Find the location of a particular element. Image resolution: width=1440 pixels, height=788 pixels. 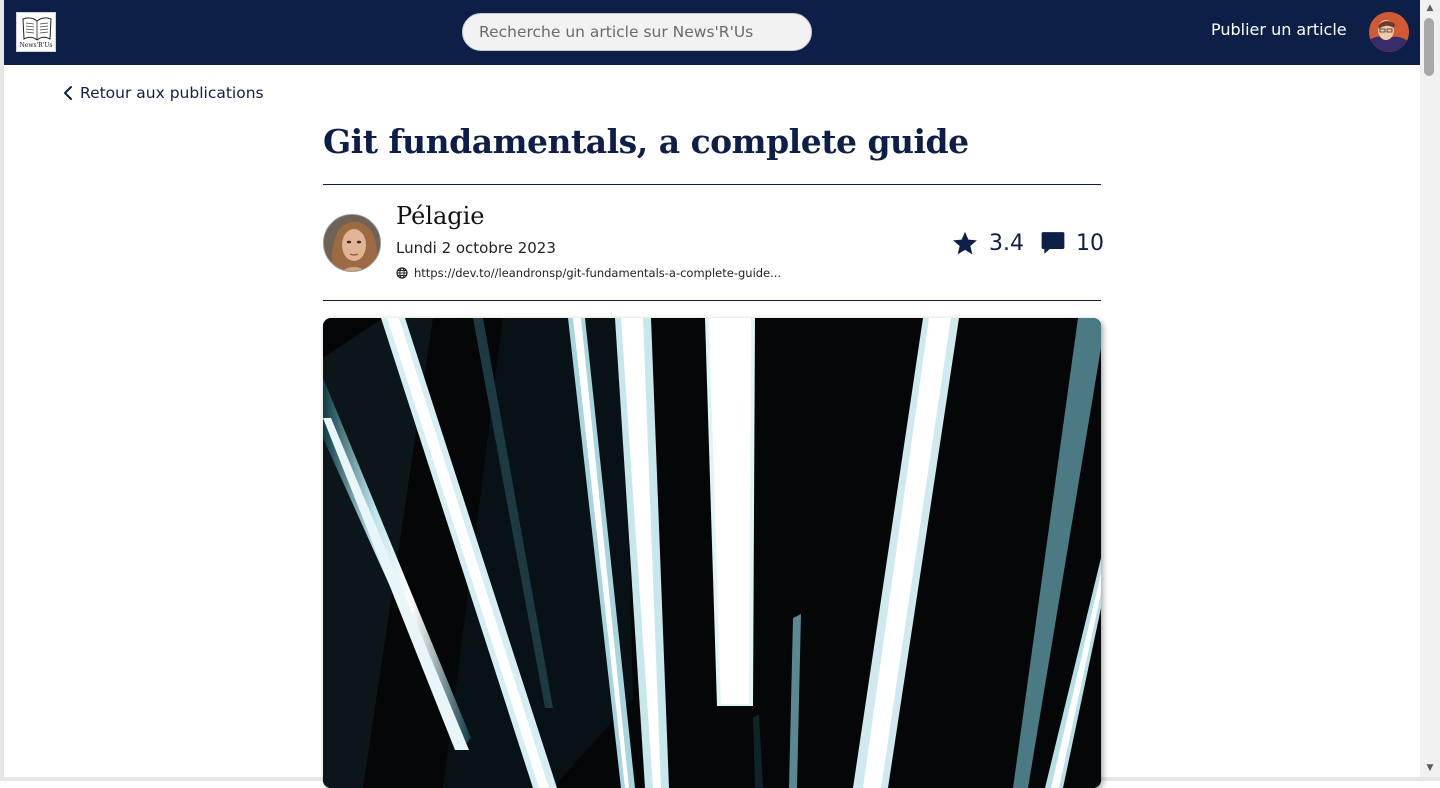

search-input is located at coordinates (637, 32).